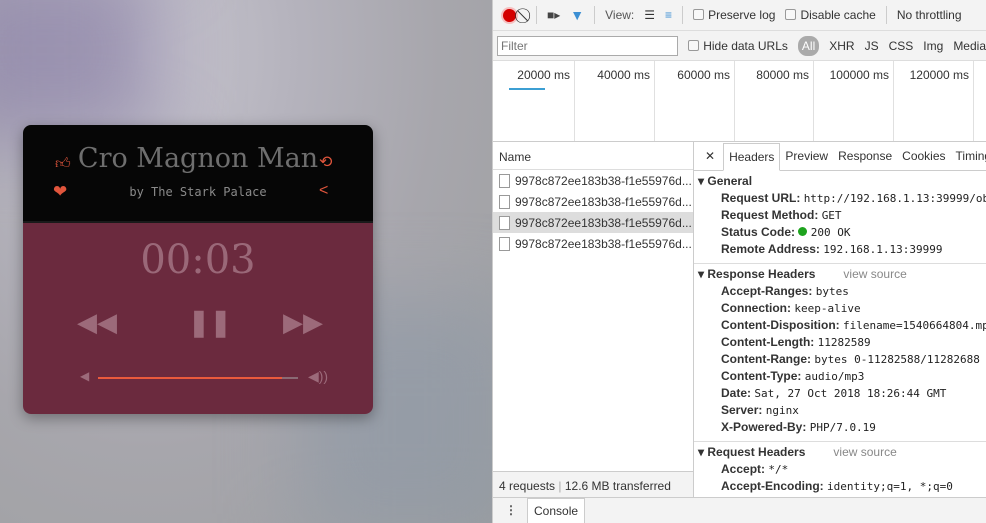 Image resolution: width=986 pixels, height=523 pixels. What do you see at coordinates (772, 486) in the screenshot?
I see `header-key: Accept-Encoding:` at bounding box center [772, 486].